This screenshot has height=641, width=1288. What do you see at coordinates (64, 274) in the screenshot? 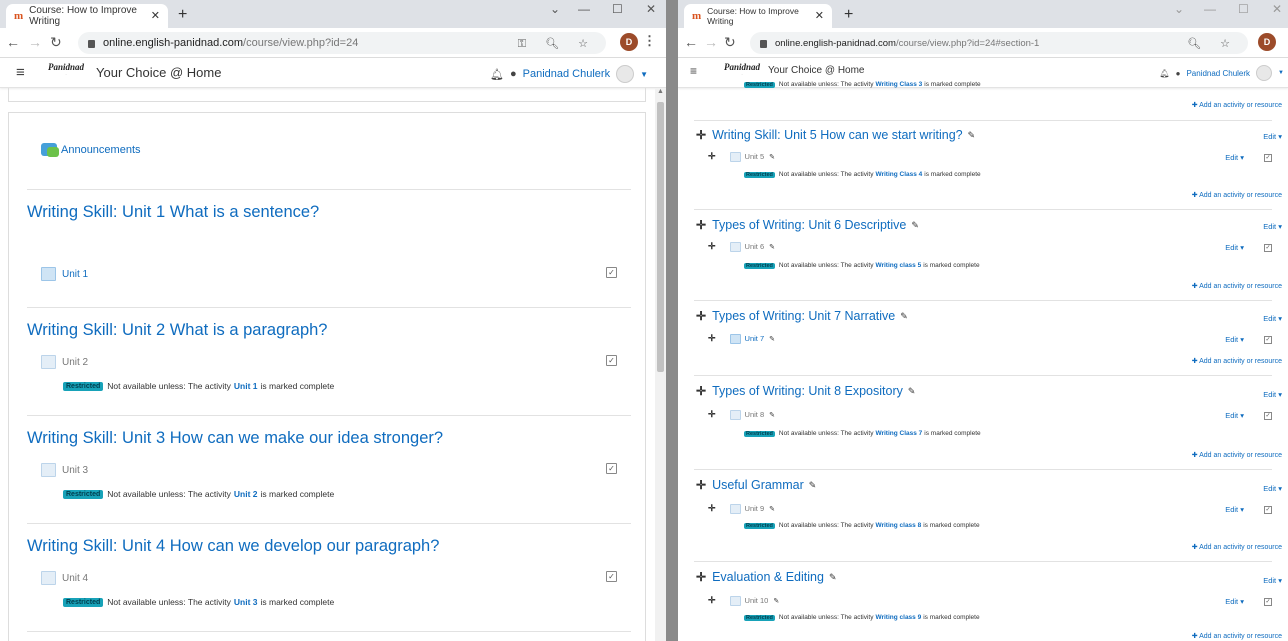
I see `activity-link: Unit 1` at bounding box center [64, 274].